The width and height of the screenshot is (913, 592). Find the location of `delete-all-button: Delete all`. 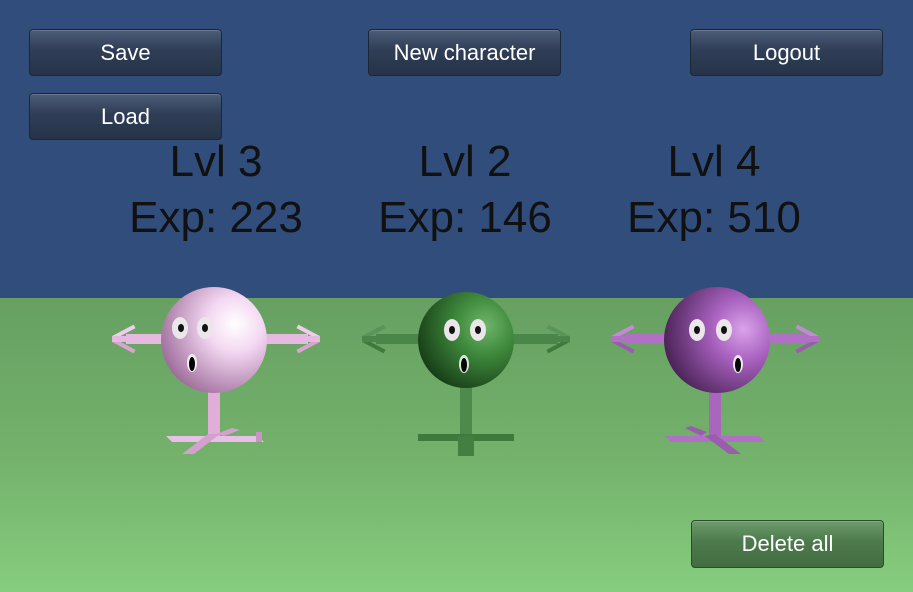

delete-all-button: Delete all is located at coordinates (787, 544).